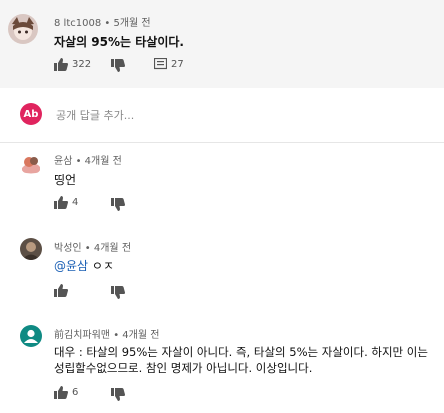  I want to click on like-count: 322, so click(82, 64).